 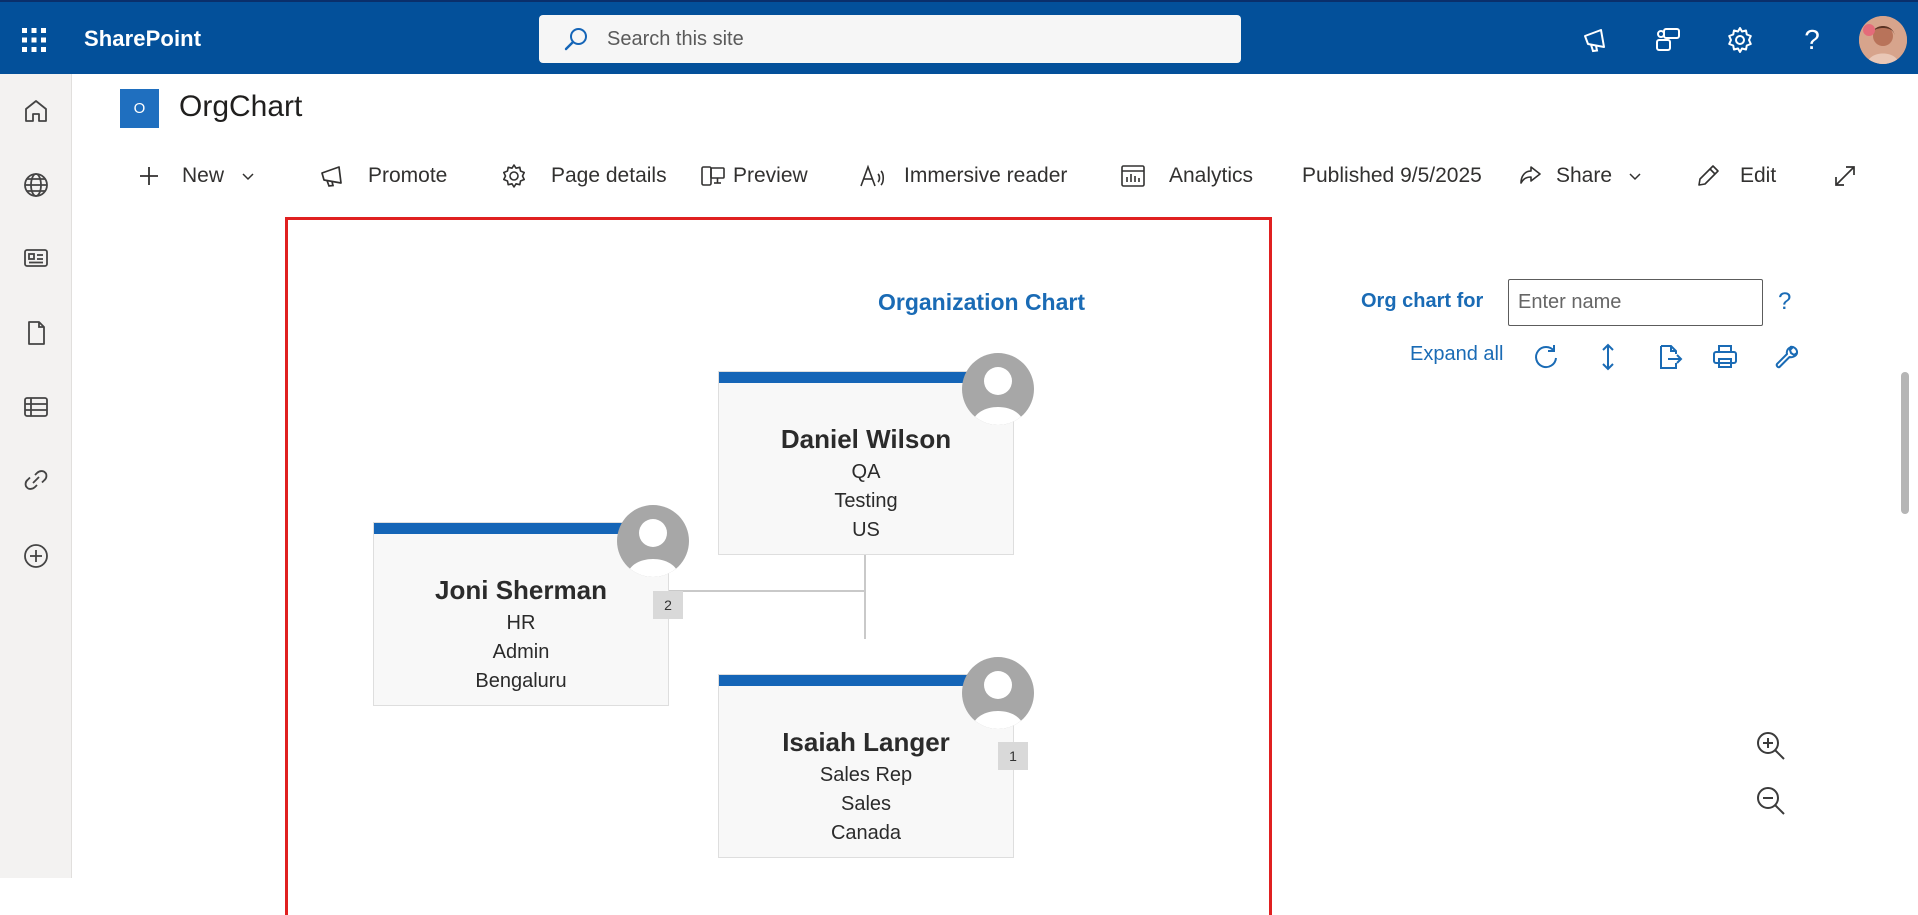 I want to click on page-details-button: Page details, so click(x=583, y=176).